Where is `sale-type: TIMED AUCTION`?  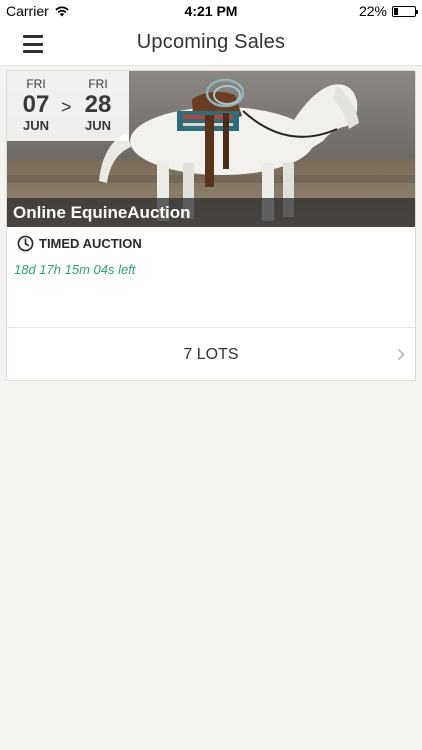 sale-type: TIMED AUCTION is located at coordinates (90, 243).